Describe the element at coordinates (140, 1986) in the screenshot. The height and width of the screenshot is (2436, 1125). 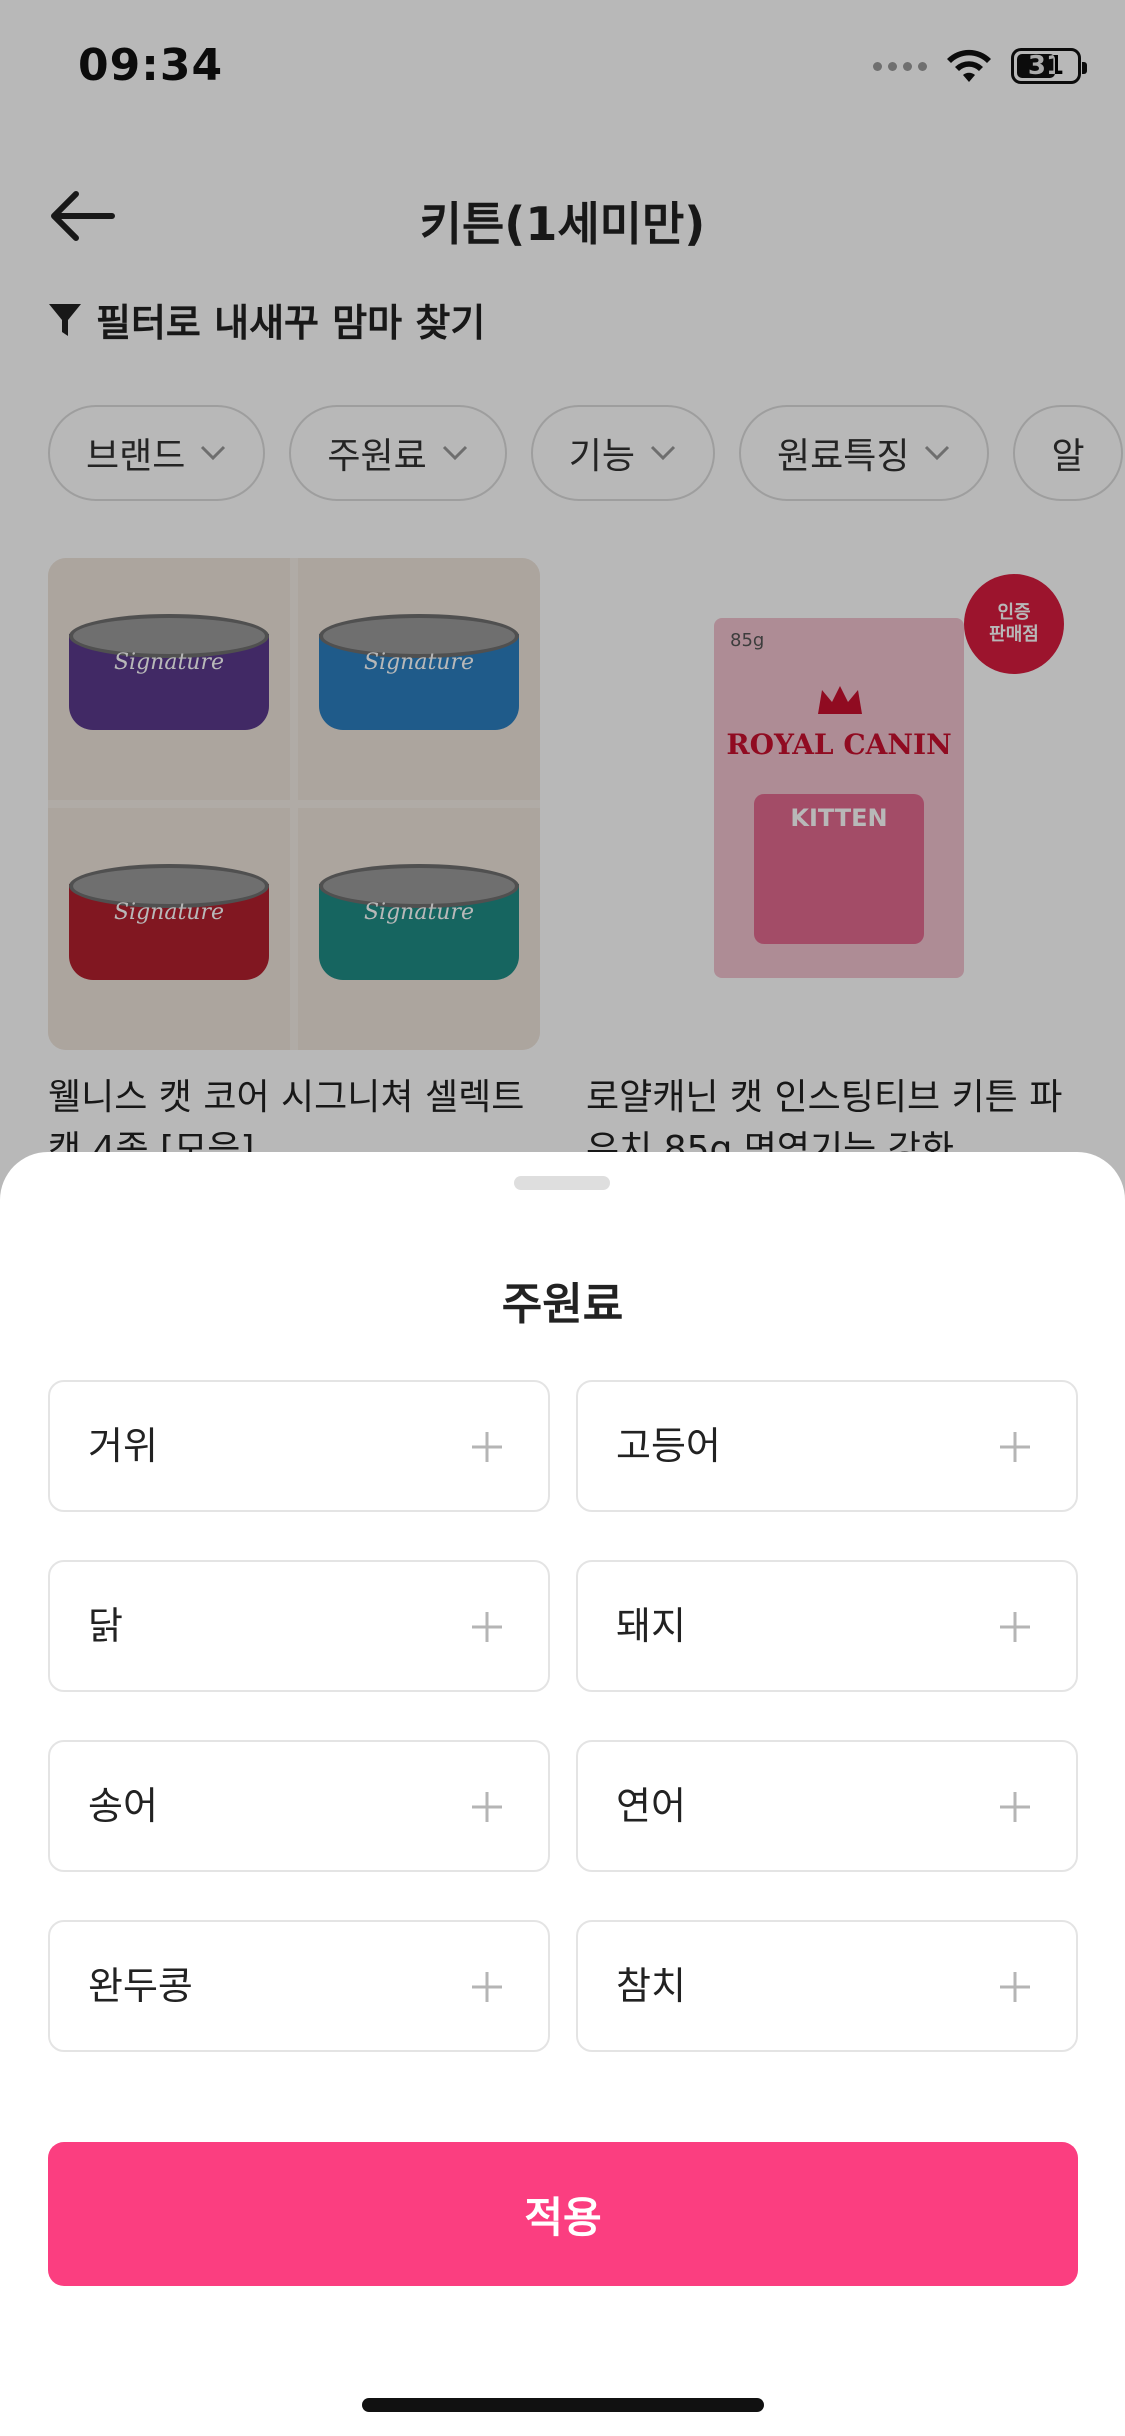
I see `option-label: 완두콩` at that location.